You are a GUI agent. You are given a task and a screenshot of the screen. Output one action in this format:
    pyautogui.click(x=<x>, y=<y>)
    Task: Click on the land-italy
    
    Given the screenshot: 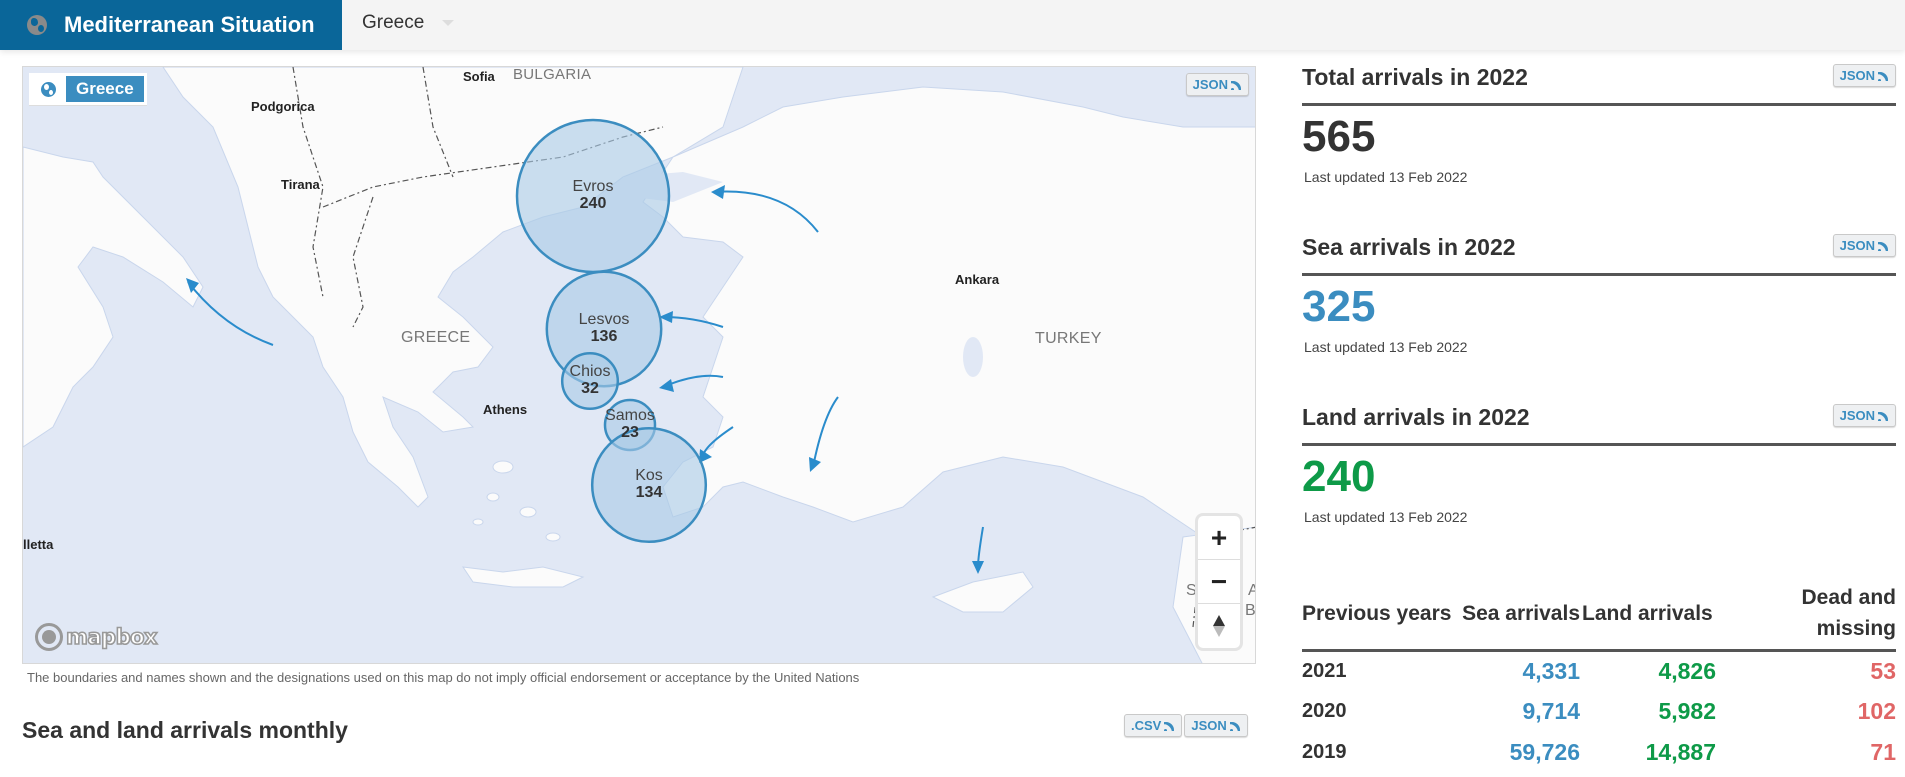 What is the action you would take?
    pyautogui.click(x=113, y=297)
    